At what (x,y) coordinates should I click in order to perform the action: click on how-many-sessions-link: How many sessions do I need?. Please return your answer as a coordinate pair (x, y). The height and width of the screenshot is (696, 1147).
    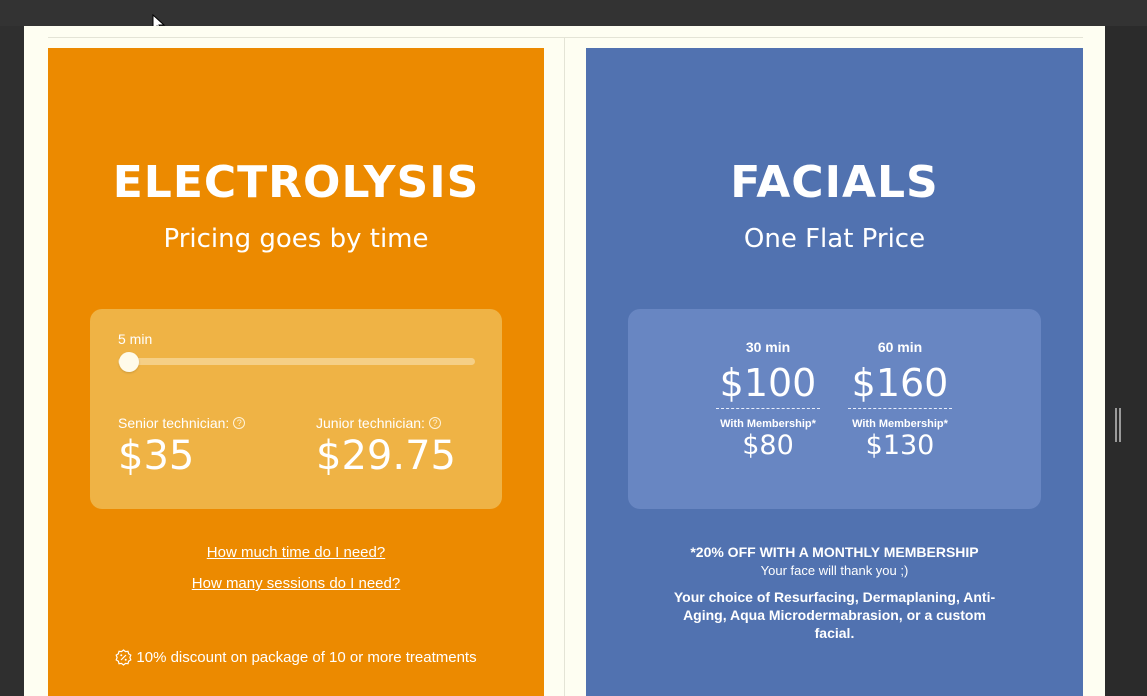
    Looking at the image, I should click on (296, 584).